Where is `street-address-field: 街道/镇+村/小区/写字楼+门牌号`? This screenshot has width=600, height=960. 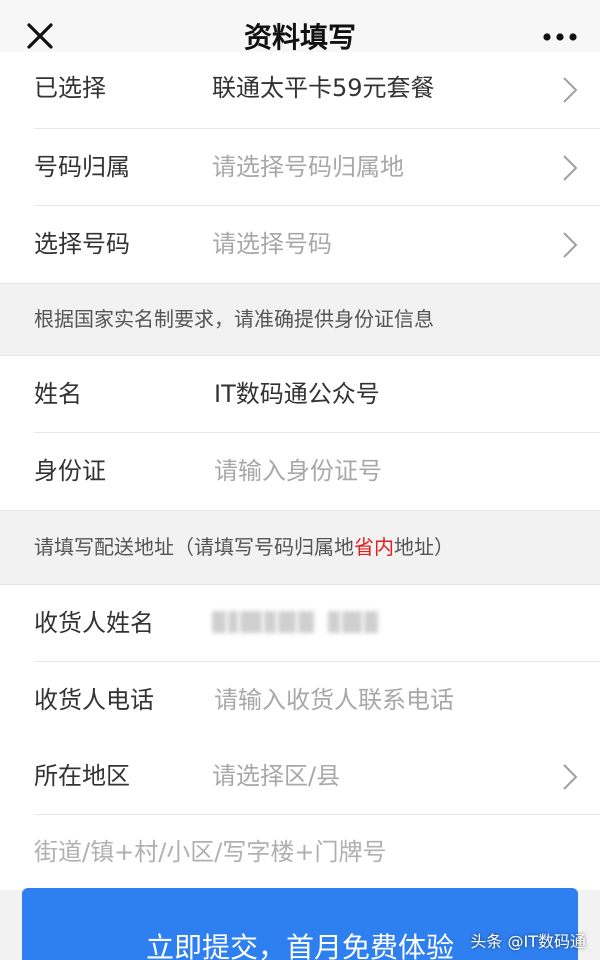 street-address-field: 街道/镇+村/小区/写字楼+门牌号 is located at coordinates (300, 852).